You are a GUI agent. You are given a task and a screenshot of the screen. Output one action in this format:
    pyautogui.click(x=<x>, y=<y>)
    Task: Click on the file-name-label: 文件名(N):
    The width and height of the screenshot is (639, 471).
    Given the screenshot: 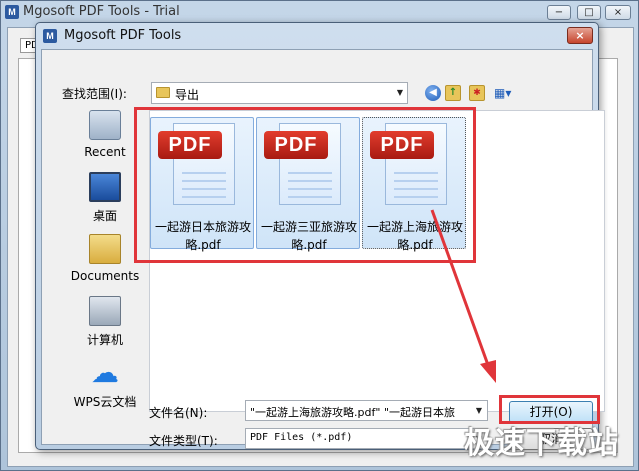 What is the action you would take?
    pyautogui.click(x=178, y=413)
    